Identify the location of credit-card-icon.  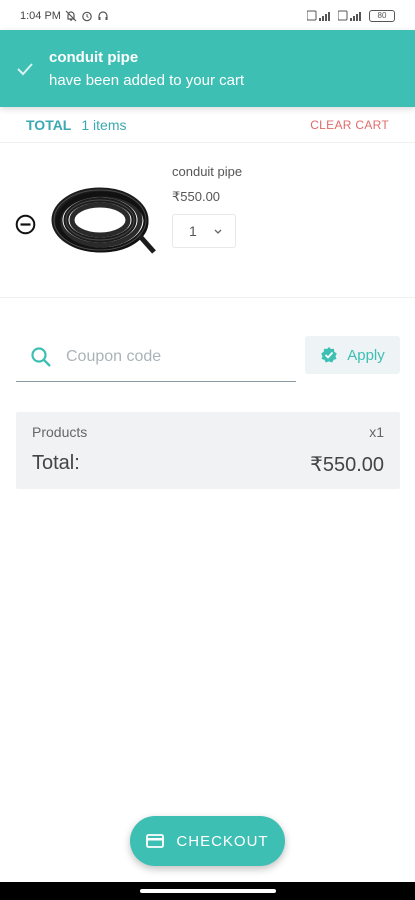
(155, 841).